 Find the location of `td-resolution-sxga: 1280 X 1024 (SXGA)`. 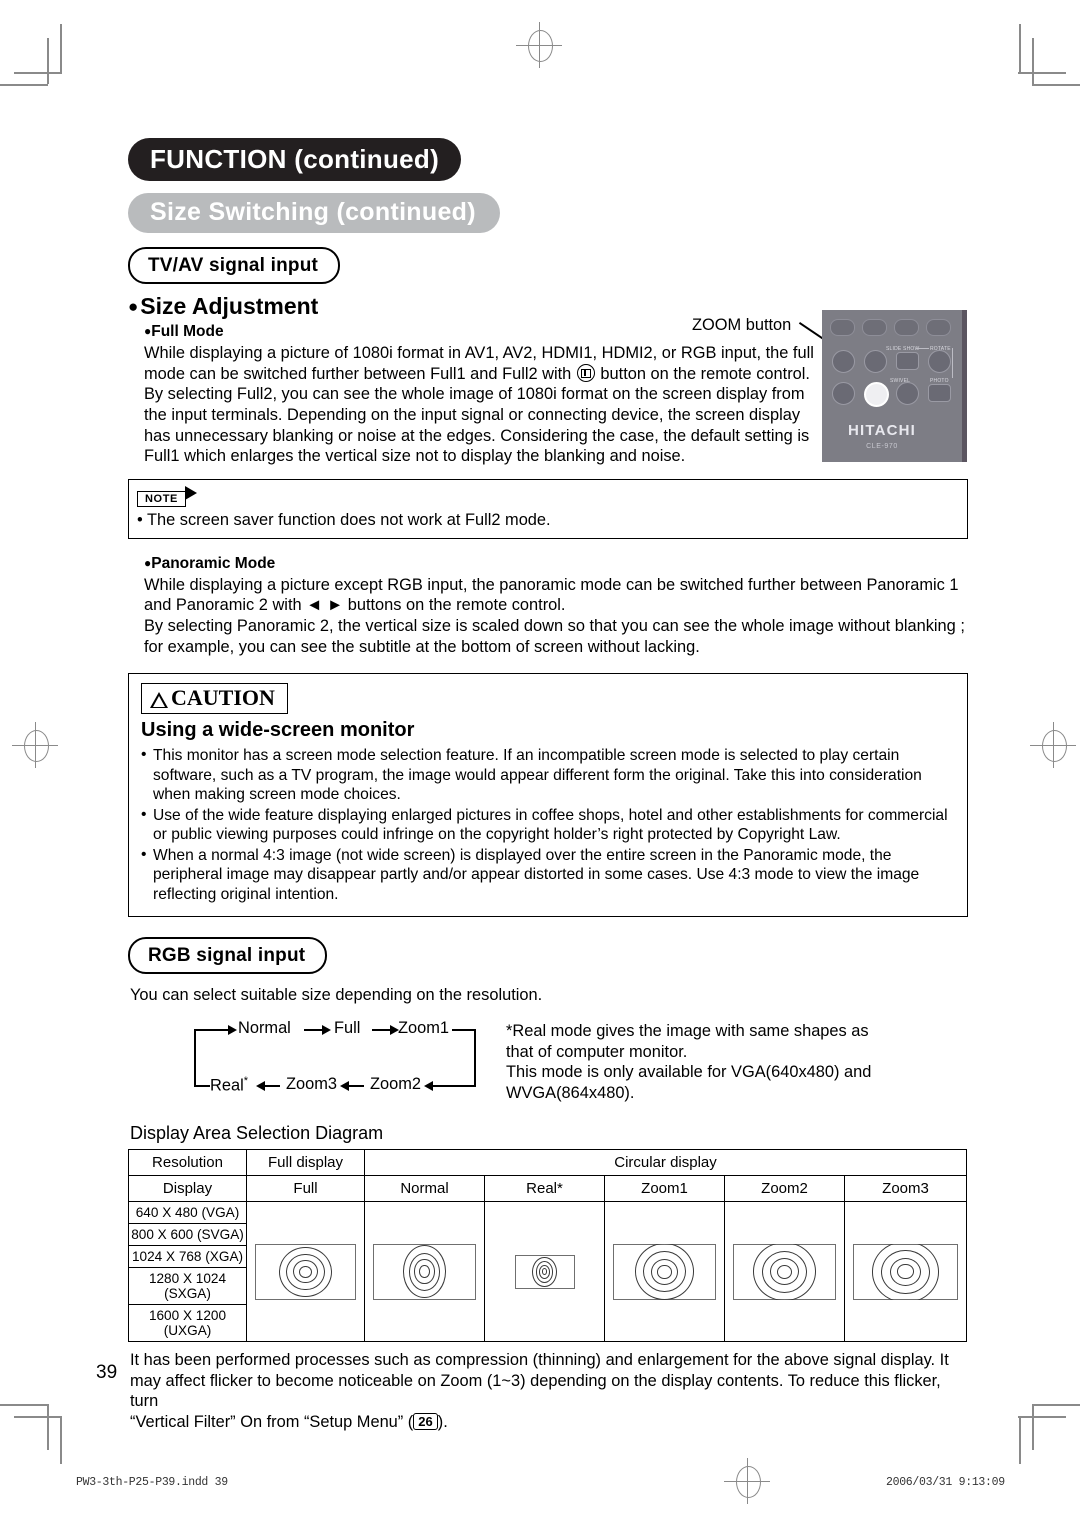

td-resolution-sxga: 1280 X 1024 (SXGA) is located at coordinates (187, 1286).